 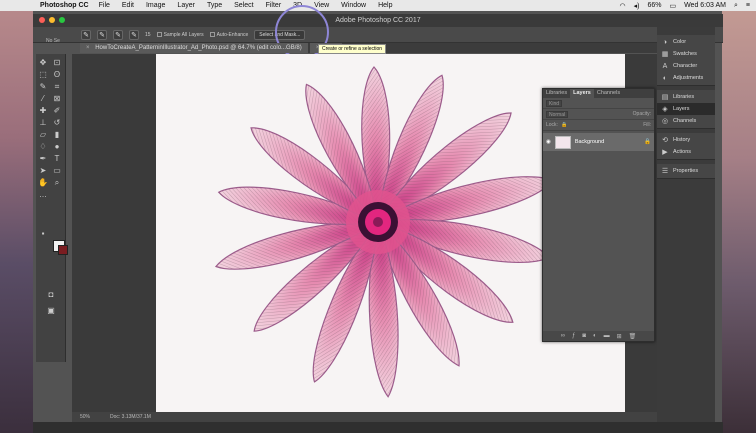 I want to click on sample-all-layers-checkbox: Sample All Layers, so click(x=180, y=34).